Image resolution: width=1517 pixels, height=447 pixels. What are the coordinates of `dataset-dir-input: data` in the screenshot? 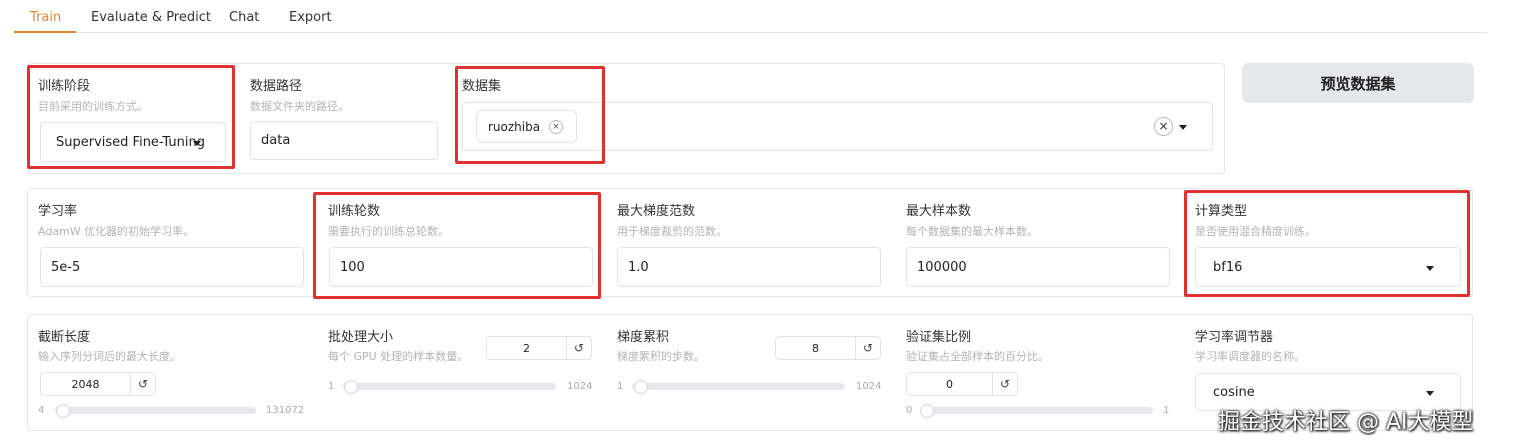 It's located at (344, 140).